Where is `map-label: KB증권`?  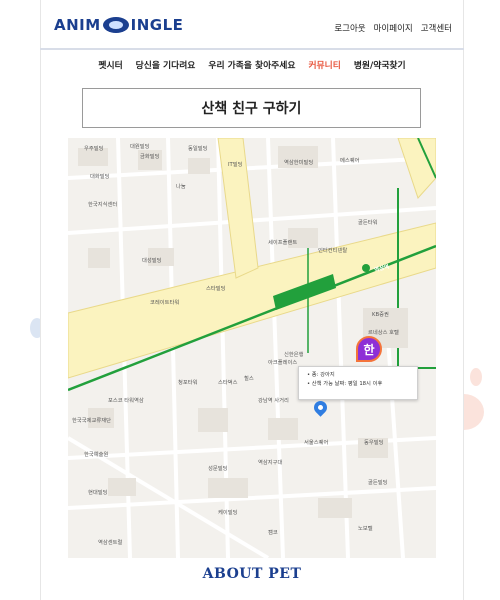
map-label: KB증권 is located at coordinates (380, 315).